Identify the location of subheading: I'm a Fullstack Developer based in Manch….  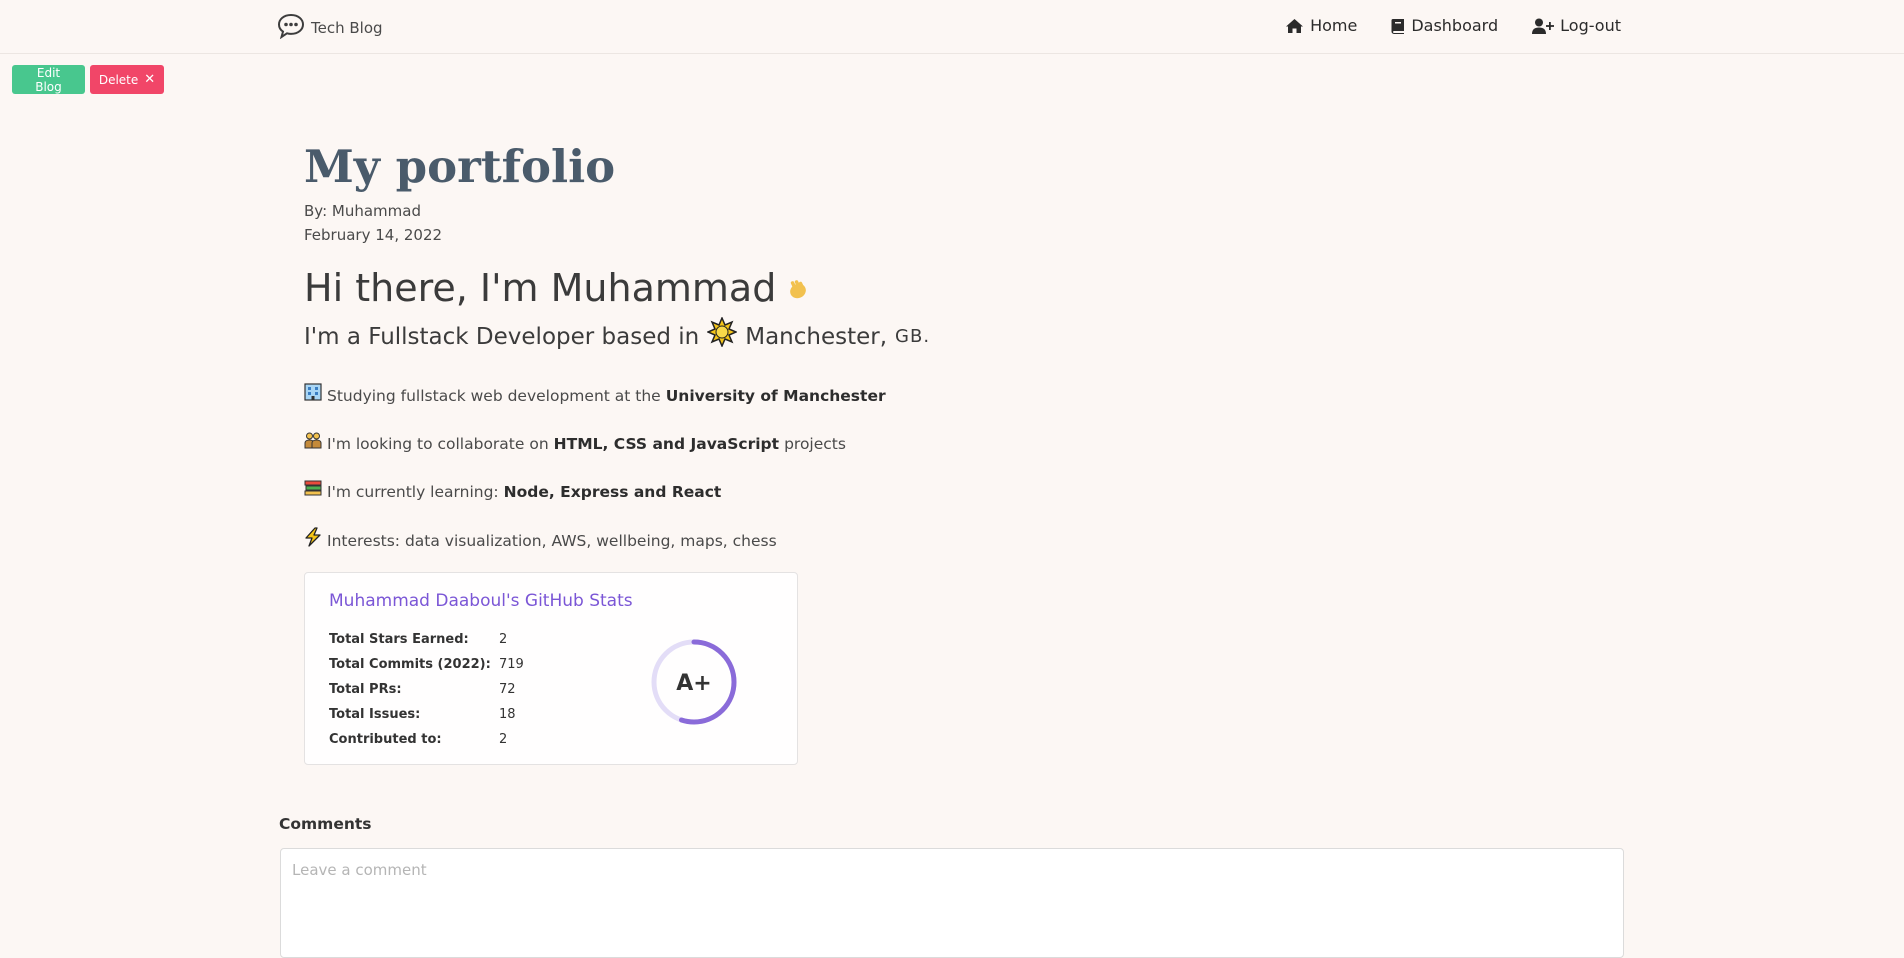
(904, 336).